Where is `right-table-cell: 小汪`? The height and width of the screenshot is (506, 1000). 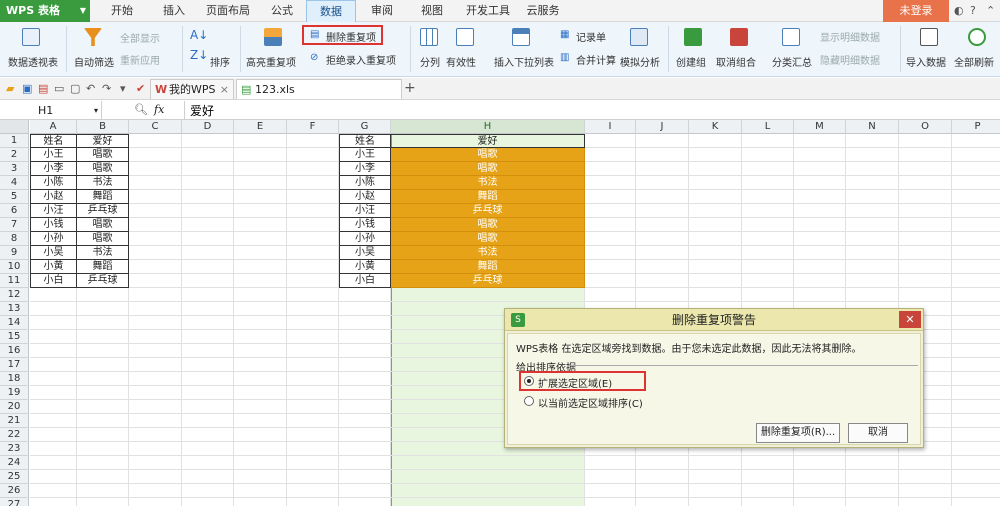
right-table-cell: 小汪 is located at coordinates (365, 211).